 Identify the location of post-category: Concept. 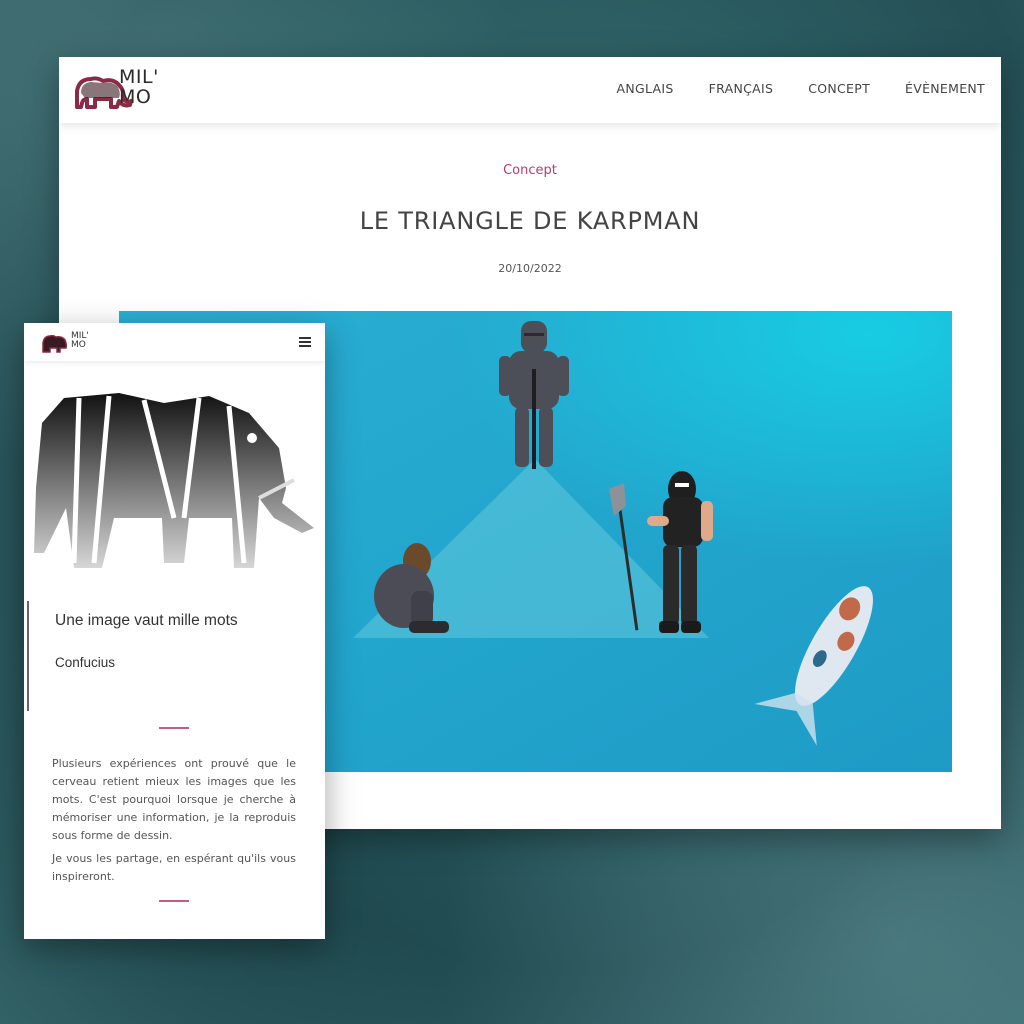
(530, 170).